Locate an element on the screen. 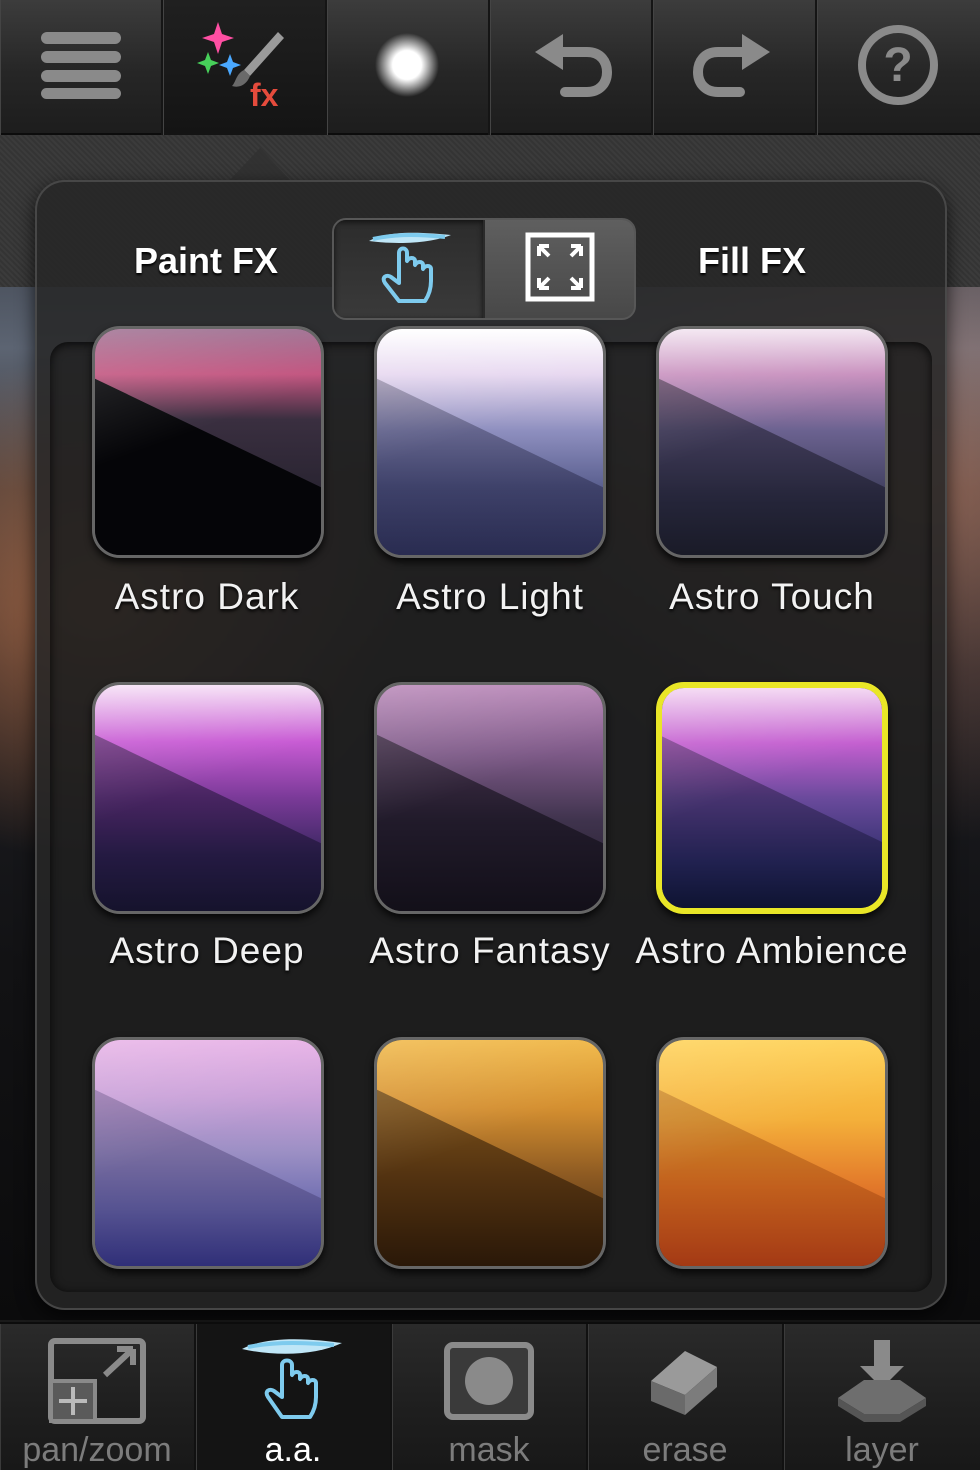 This screenshot has height=1470, width=980. top-toolbar: fx ? is located at coordinates (490, 67).